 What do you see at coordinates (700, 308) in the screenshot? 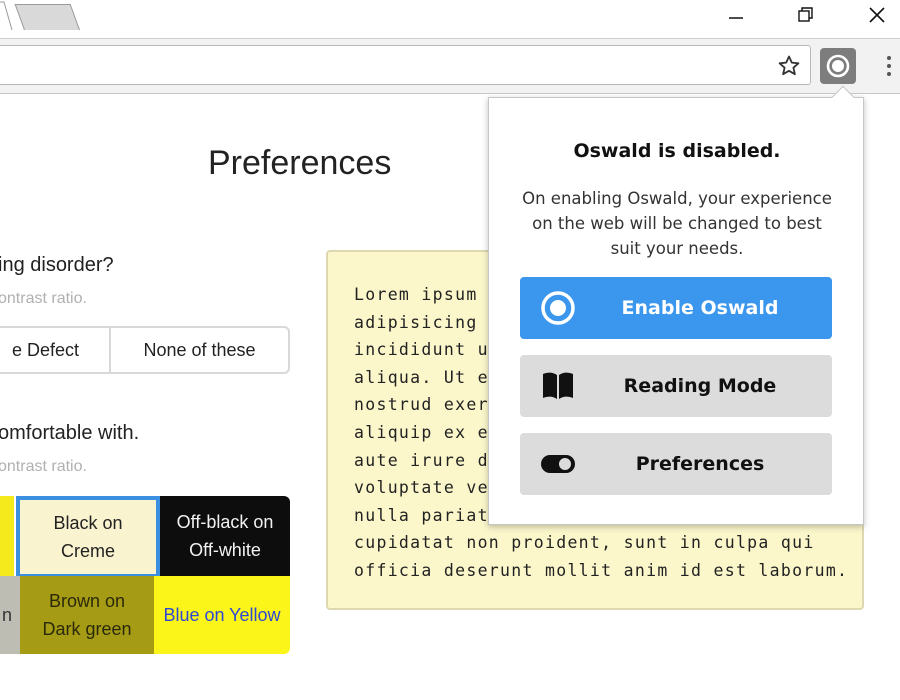
I see `enable-oswald-label: Enable Oswald` at bounding box center [700, 308].